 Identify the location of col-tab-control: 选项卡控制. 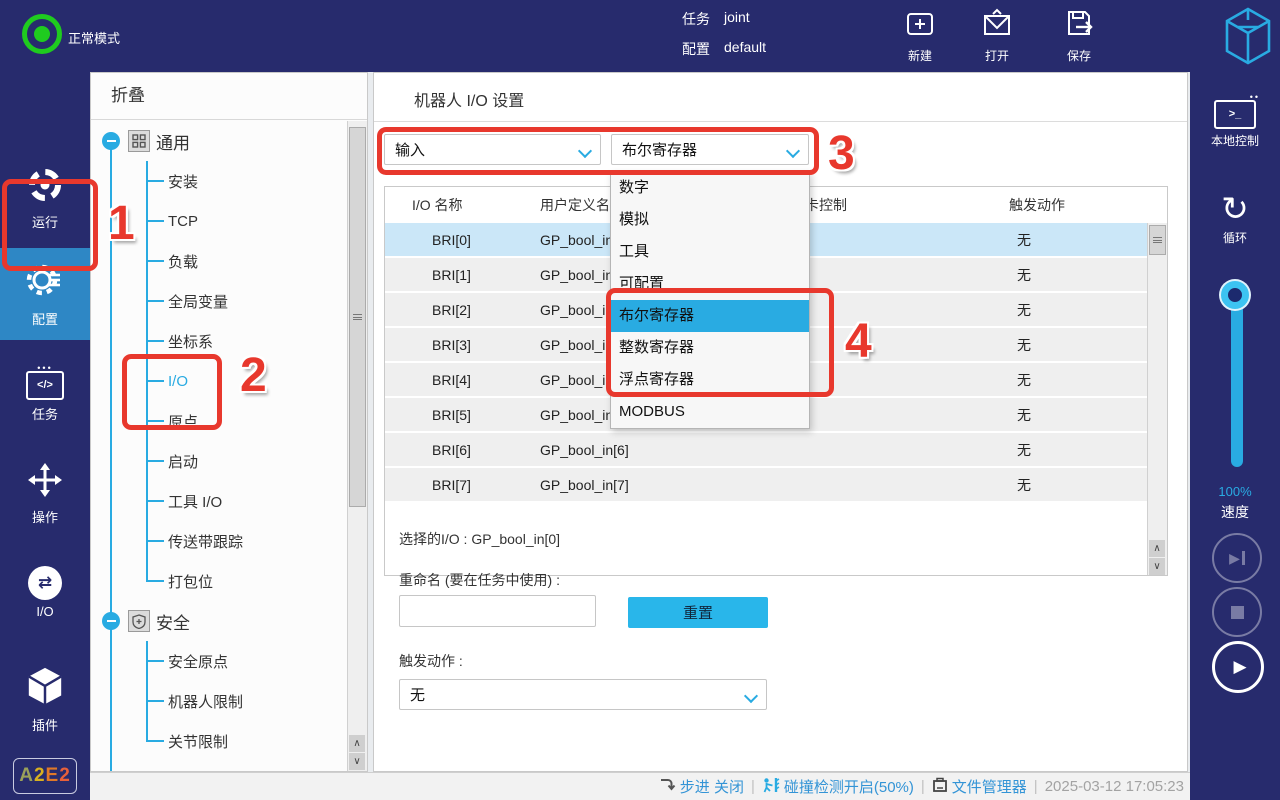
(812, 205).